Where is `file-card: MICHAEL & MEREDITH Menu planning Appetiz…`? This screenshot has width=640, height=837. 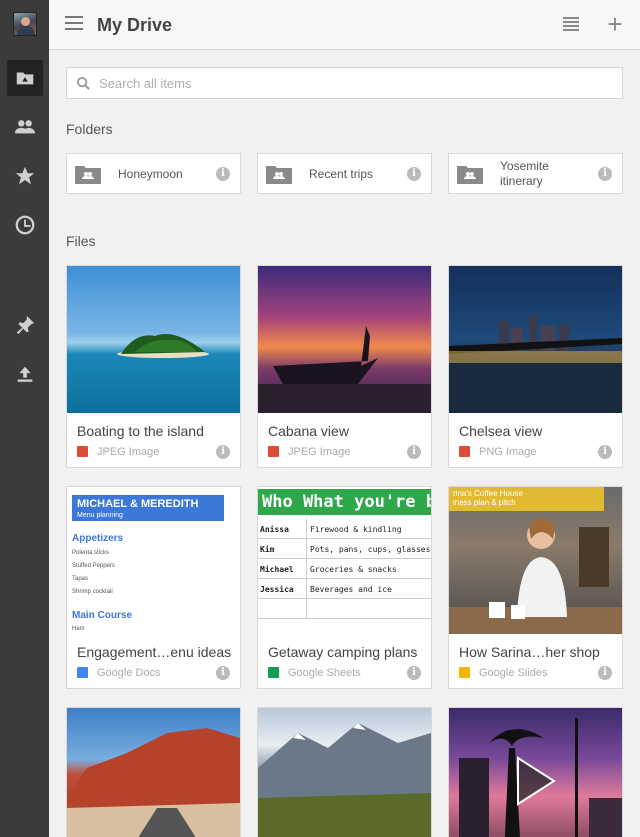 file-card: MICHAEL & MEREDITH Menu planning Appetiz… is located at coordinates (153, 587).